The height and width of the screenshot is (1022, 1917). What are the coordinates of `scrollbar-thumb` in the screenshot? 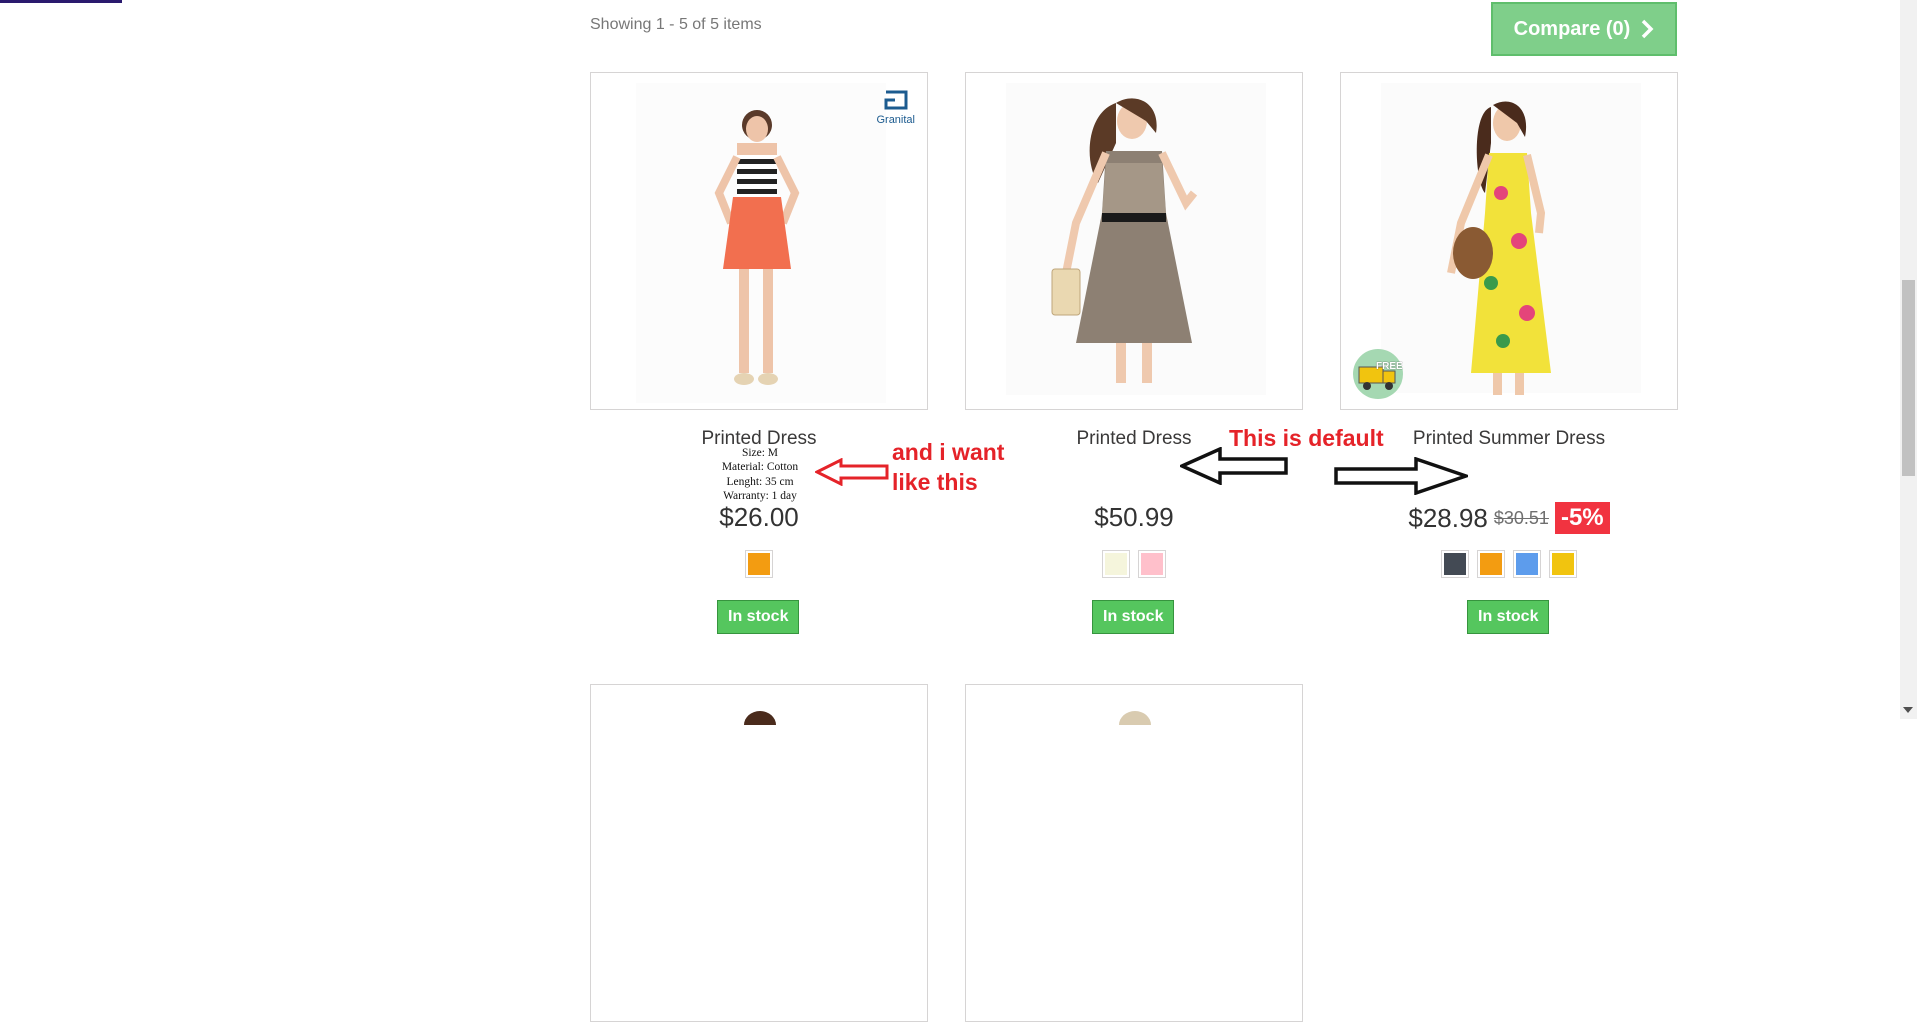 It's located at (1908, 378).